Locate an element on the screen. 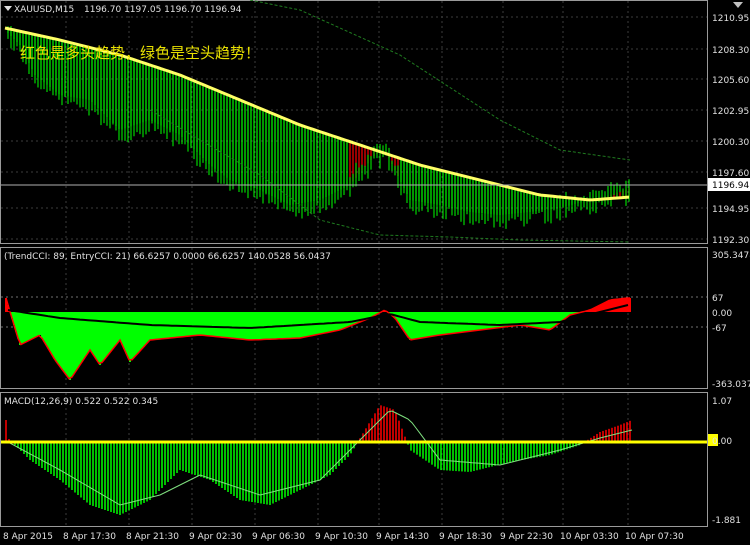 This screenshot has width=750, height=545. macd-tick: 0.00 is located at coordinates (722, 442).